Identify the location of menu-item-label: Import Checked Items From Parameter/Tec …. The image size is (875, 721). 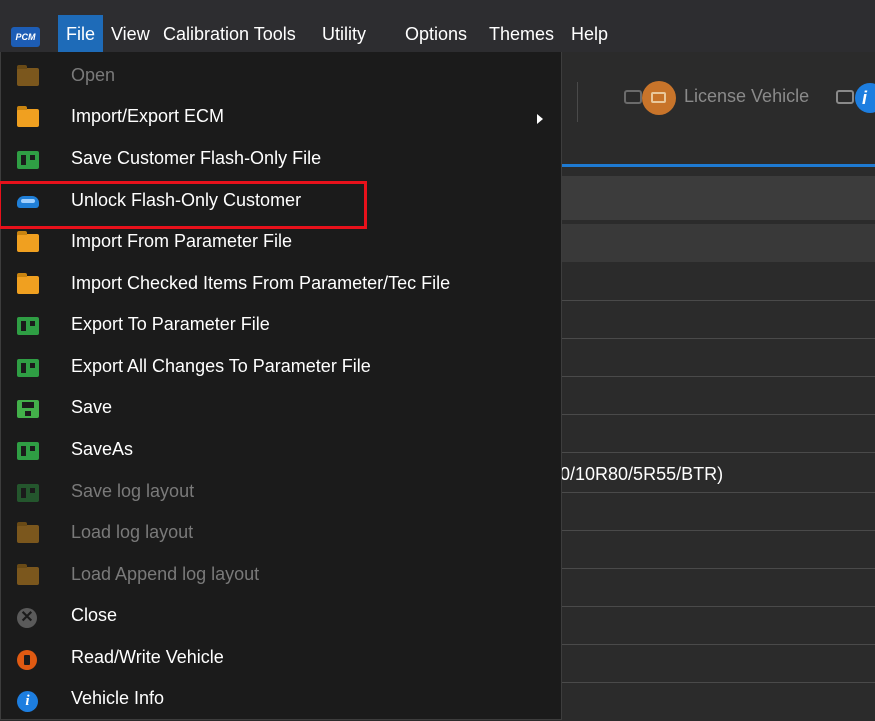
(261, 283).